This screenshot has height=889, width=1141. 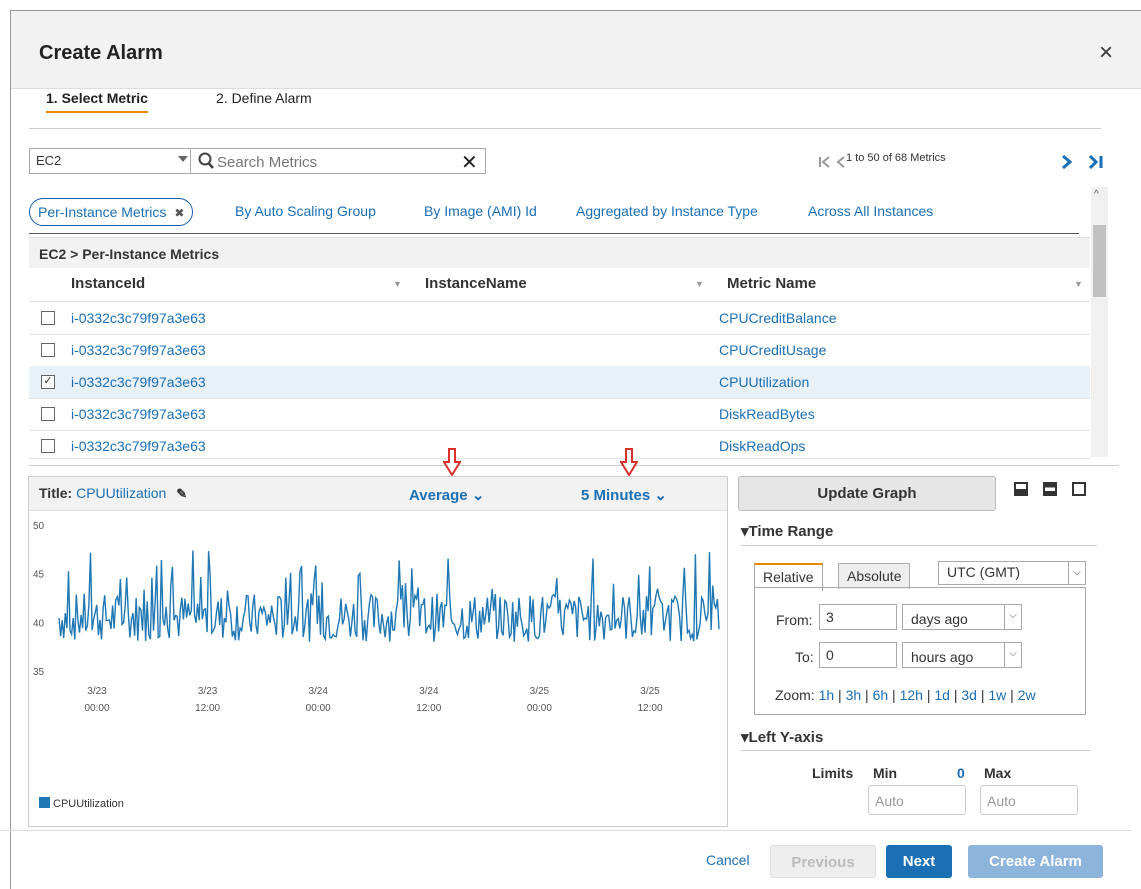 What do you see at coordinates (874, 576) in the screenshot?
I see `tab-absolute: Absolute` at bounding box center [874, 576].